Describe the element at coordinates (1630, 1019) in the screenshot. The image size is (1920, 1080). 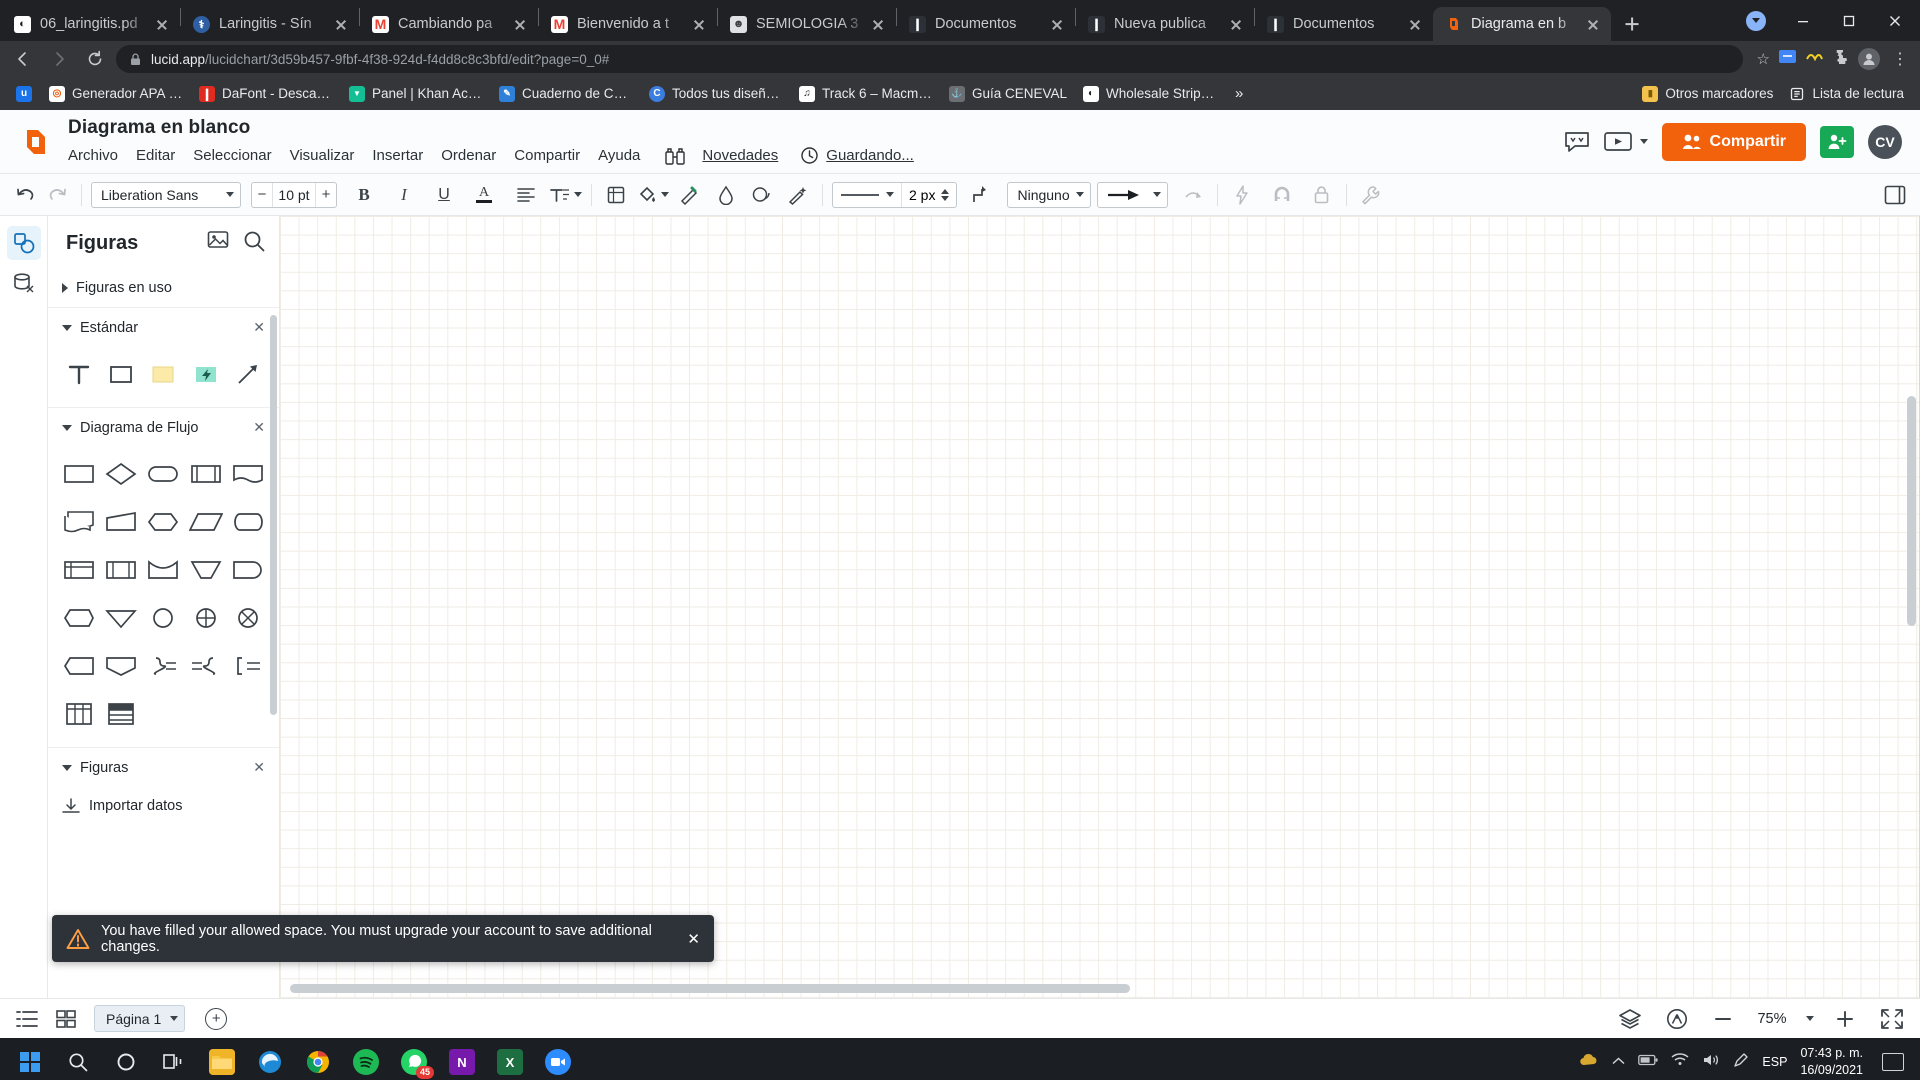
I see `layers-icon` at that location.